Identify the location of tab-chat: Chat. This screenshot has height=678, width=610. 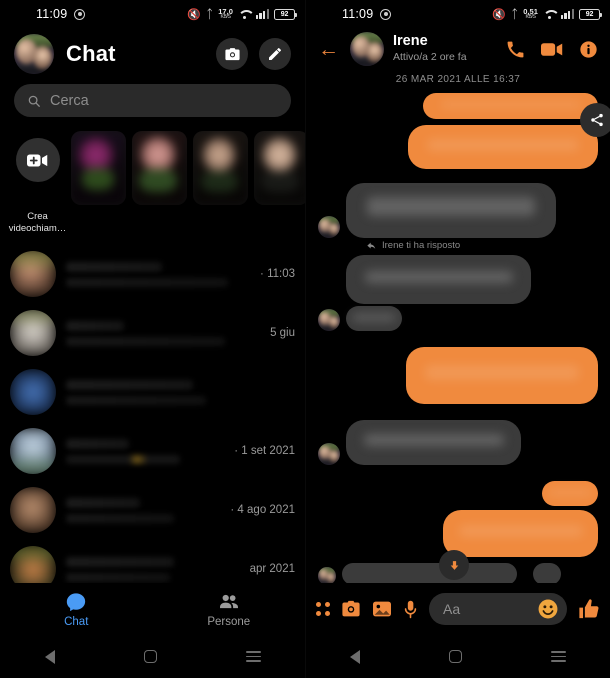
(76, 609).